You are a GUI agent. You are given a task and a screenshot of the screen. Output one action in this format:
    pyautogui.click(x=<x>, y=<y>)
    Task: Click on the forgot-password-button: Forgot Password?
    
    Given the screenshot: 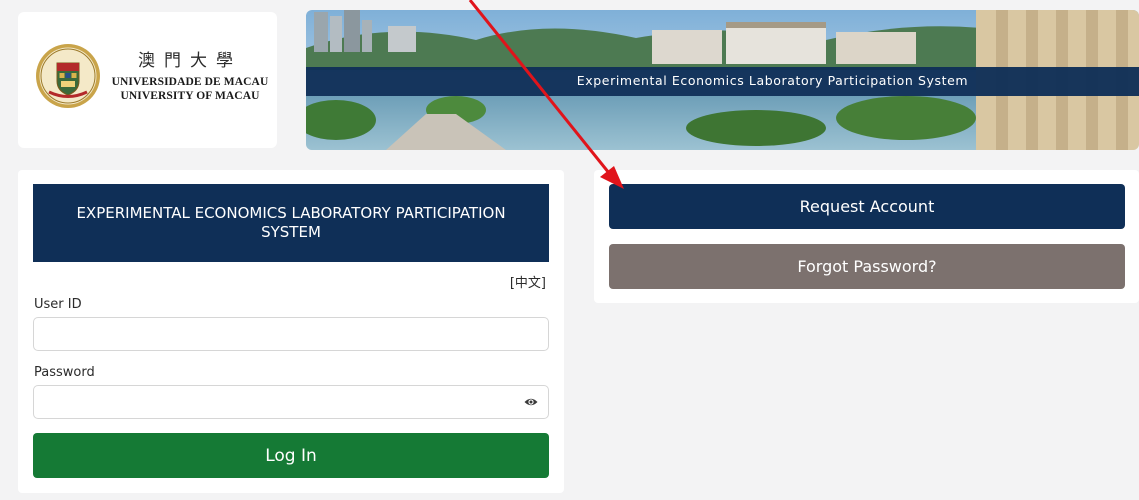 What is the action you would take?
    pyautogui.click(x=867, y=266)
    